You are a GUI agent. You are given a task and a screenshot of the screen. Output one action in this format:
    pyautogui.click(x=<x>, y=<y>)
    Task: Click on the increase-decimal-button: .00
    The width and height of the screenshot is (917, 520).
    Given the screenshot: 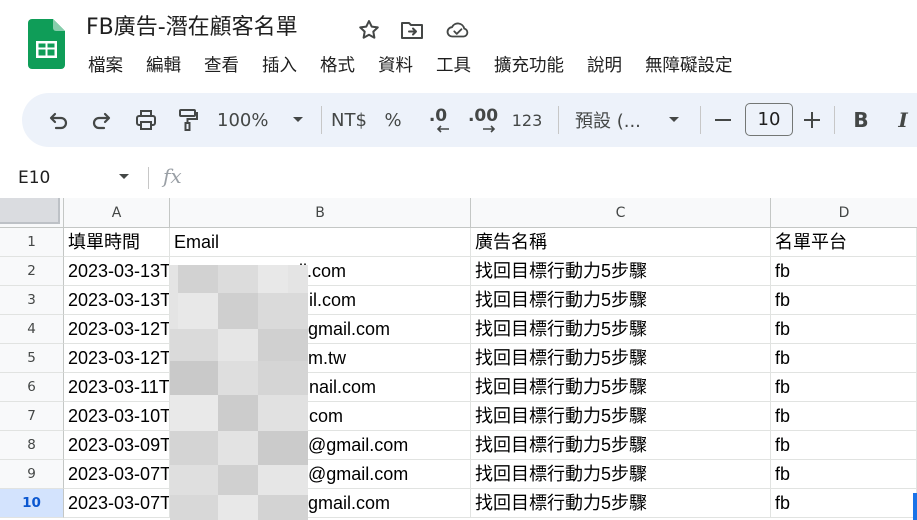 What is the action you would take?
    pyautogui.click(x=483, y=120)
    